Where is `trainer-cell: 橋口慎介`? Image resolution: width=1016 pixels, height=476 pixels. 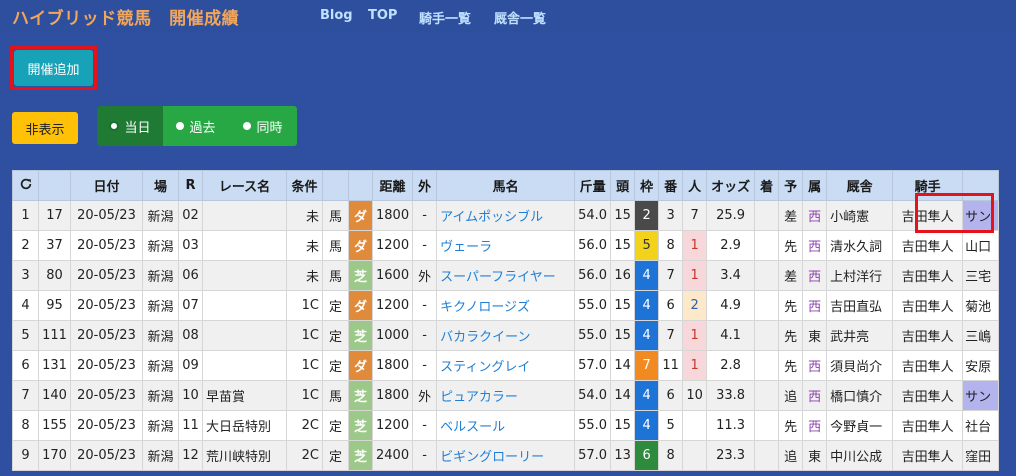 trainer-cell: 橋口慎介 is located at coordinates (860, 395).